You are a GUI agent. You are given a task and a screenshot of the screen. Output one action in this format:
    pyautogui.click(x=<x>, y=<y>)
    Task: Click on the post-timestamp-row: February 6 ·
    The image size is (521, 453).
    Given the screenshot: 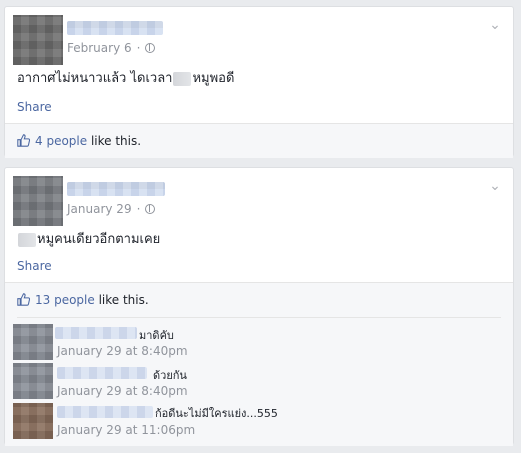 What is the action you would take?
    pyautogui.click(x=111, y=48)
    